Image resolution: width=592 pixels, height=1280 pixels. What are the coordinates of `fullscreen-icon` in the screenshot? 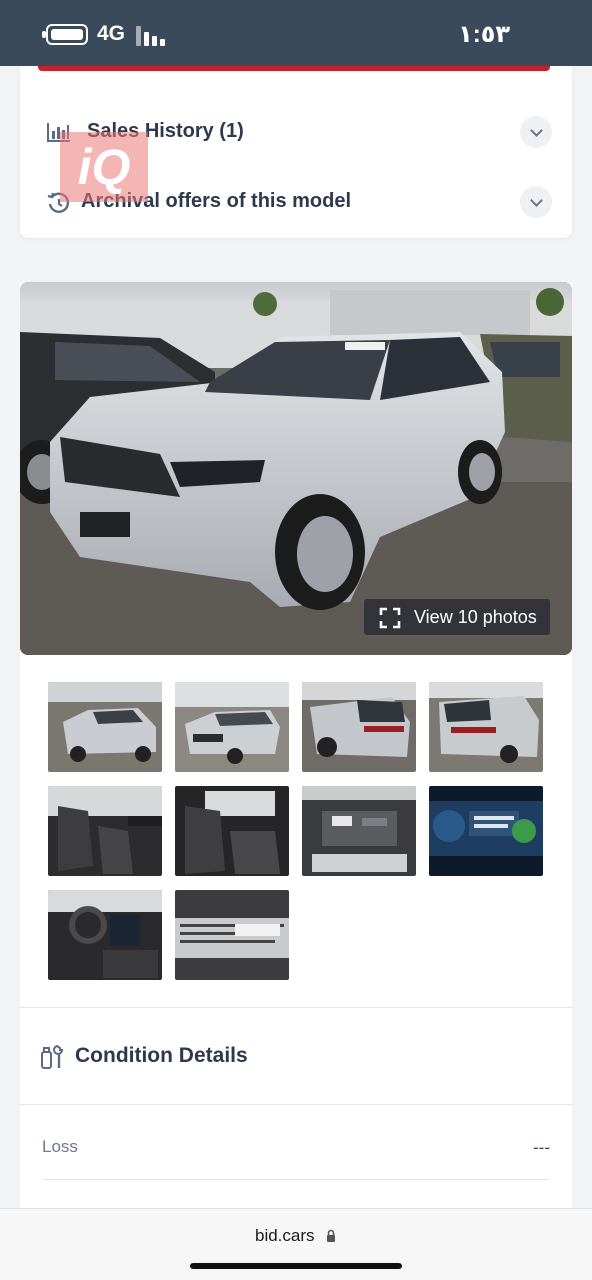 It's located at (390, 618).